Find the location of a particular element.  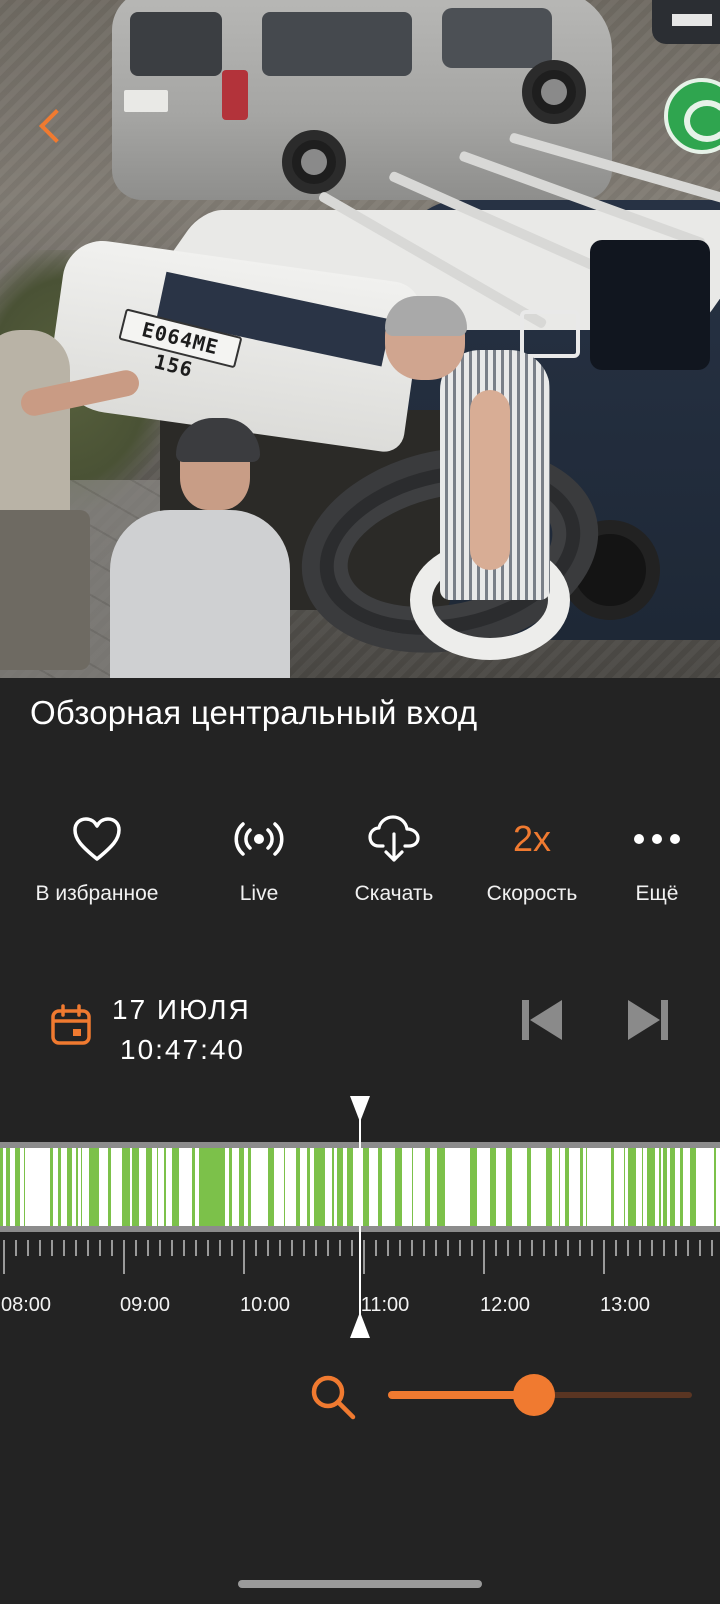

playhead-bottom-marker is located at coordinates (360, 1325).